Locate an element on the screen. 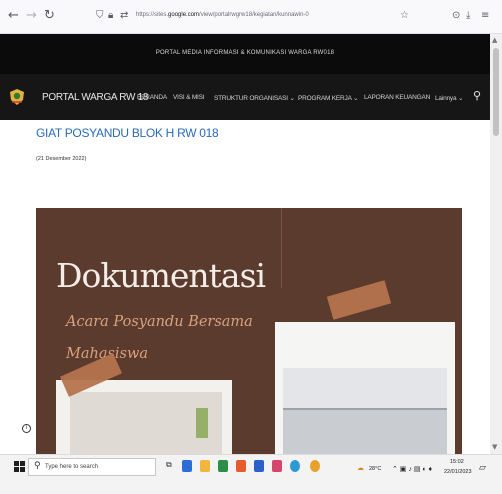 This screenshot has height=494, width=502. site-name: PORTAL WARGA RW 18 is located at coordinates (95, 97).